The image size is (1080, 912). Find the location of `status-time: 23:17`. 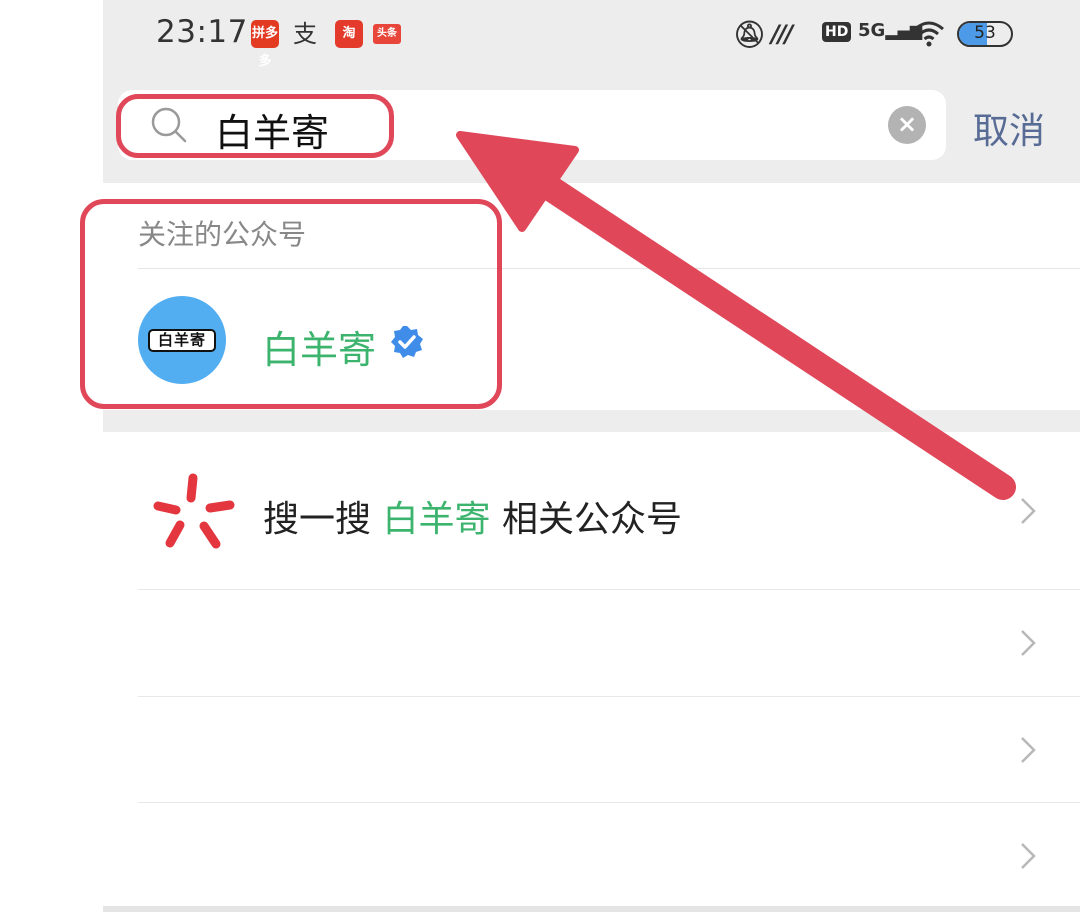

status-time: 23:17 is located at coordinates (202, 32).